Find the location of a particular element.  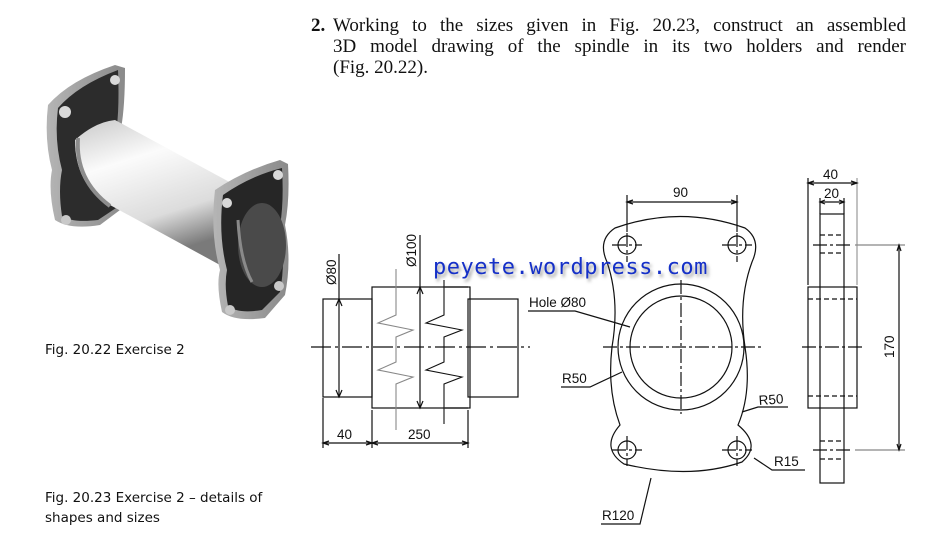

dim-hole-spacing: 90 is located at coordinates (680, 192).